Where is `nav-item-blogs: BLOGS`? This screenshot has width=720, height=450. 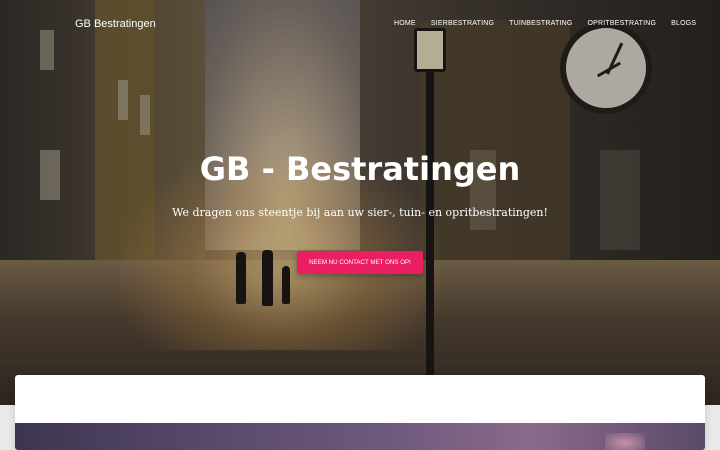
nav-item-blogs: BLOGS is located at coordinates (683, 23).